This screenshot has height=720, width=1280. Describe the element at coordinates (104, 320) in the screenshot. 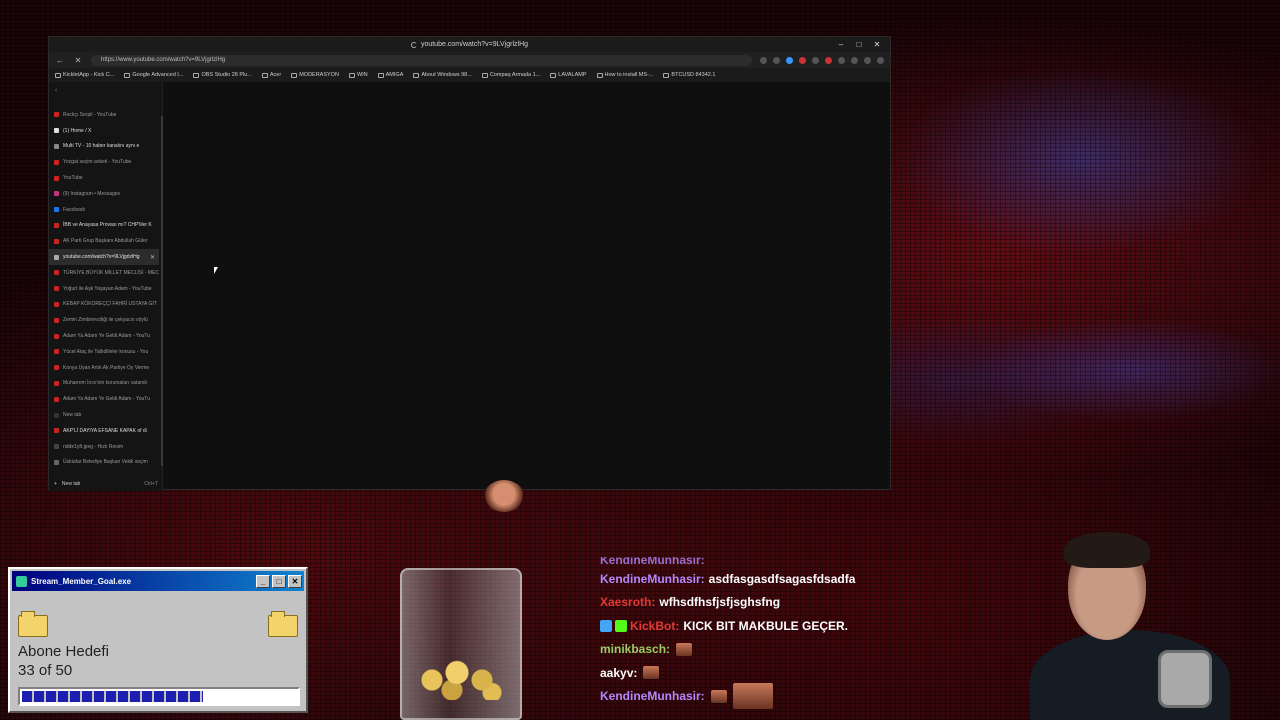

I see `tab-item: Zemin Zimbirevciliği ile çekyacın söylü` at that location.